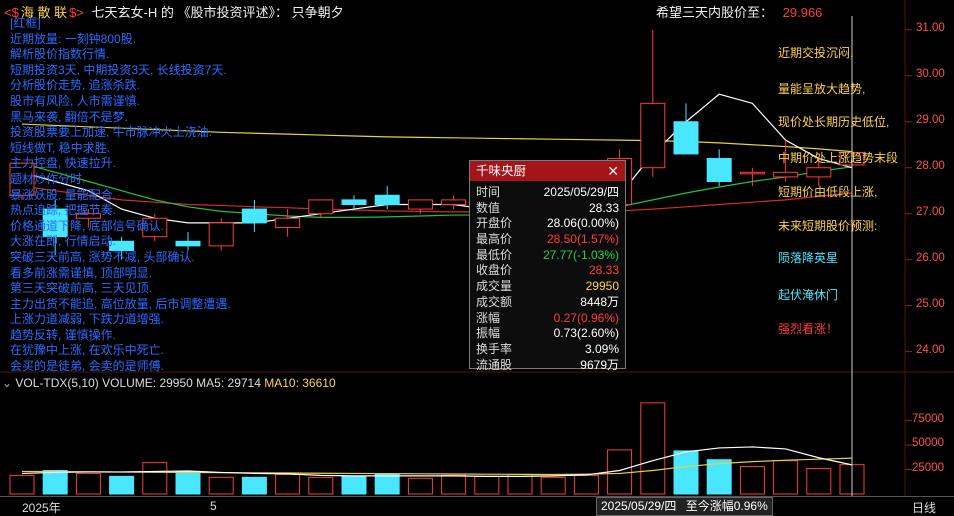 Image resolution: width=954 pixels, height=516 pixels. Describe the element at coordinates (808, 295) in the screenshot. I see `right-note-line: 起伏淹休门` at that location.